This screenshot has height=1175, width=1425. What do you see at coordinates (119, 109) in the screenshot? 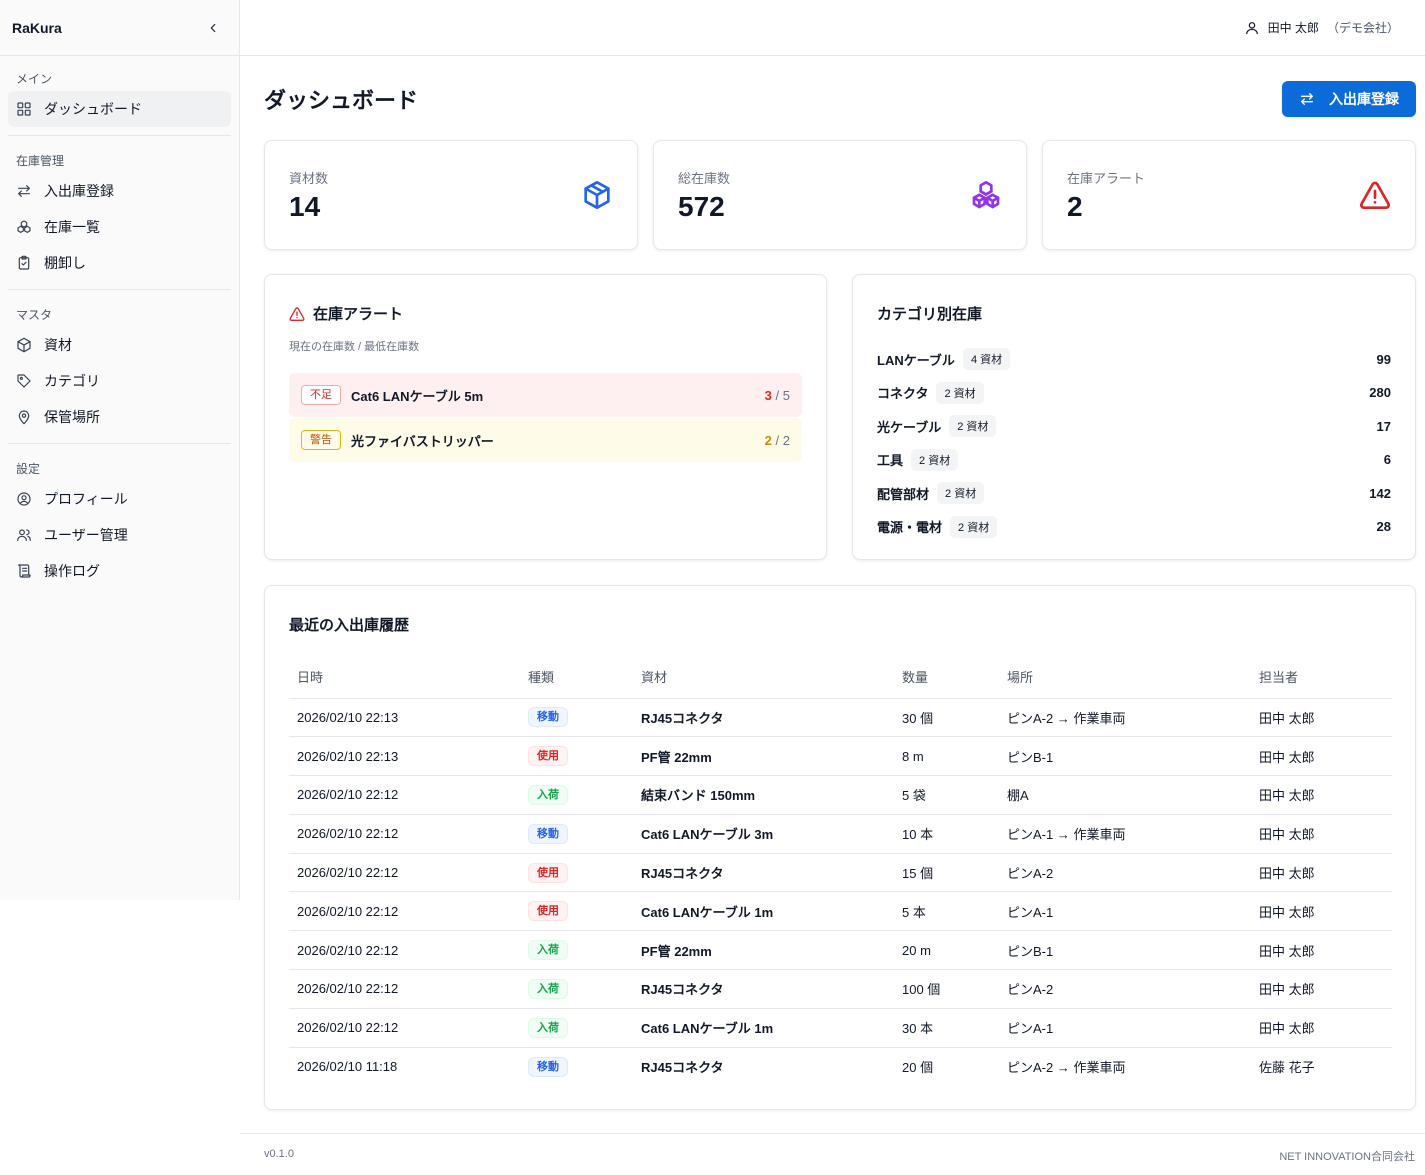
I see `sidebar-item-dashboard: ダッシュボード` at bounding box center [119, 109].